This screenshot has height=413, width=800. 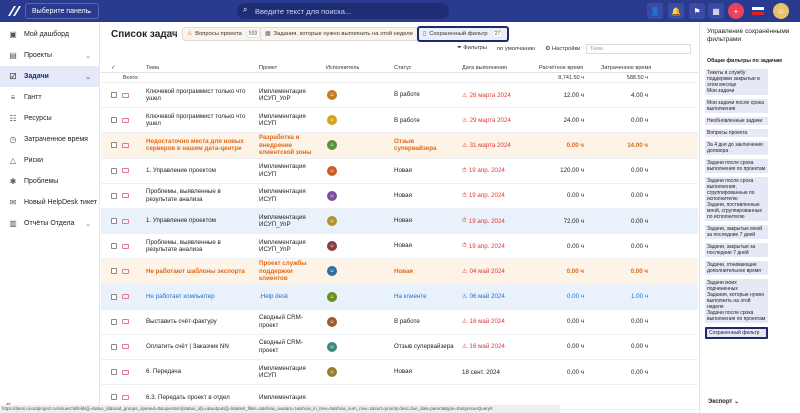 I want to click on saved-filter-item: Задачи, отнимающие дополнительное время, so click(x=736, y=268).